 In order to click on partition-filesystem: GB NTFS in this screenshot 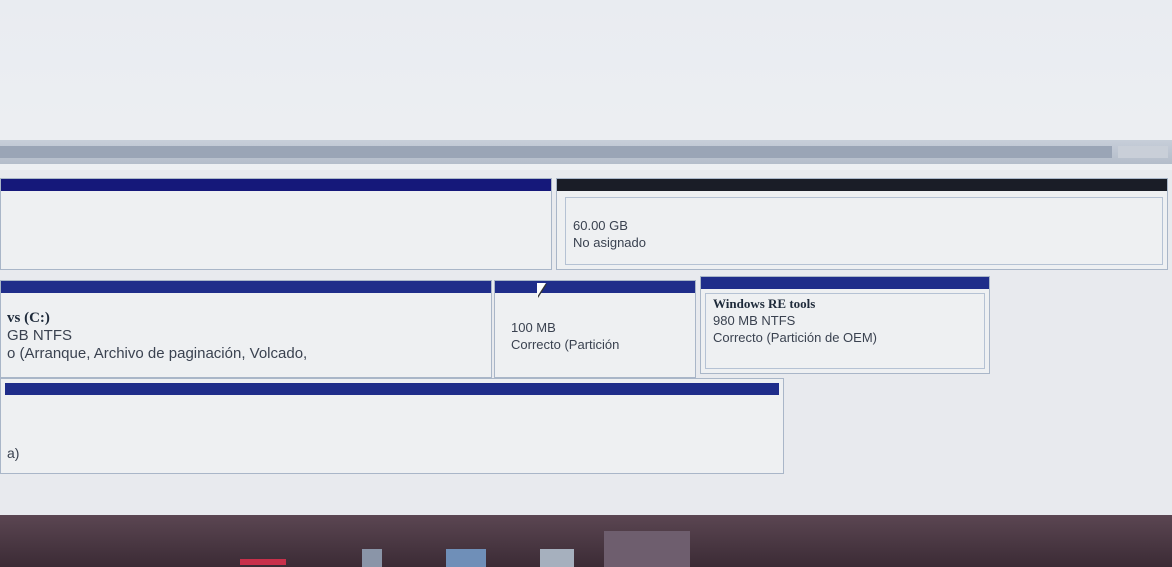, I will do `click(40, 335)`.